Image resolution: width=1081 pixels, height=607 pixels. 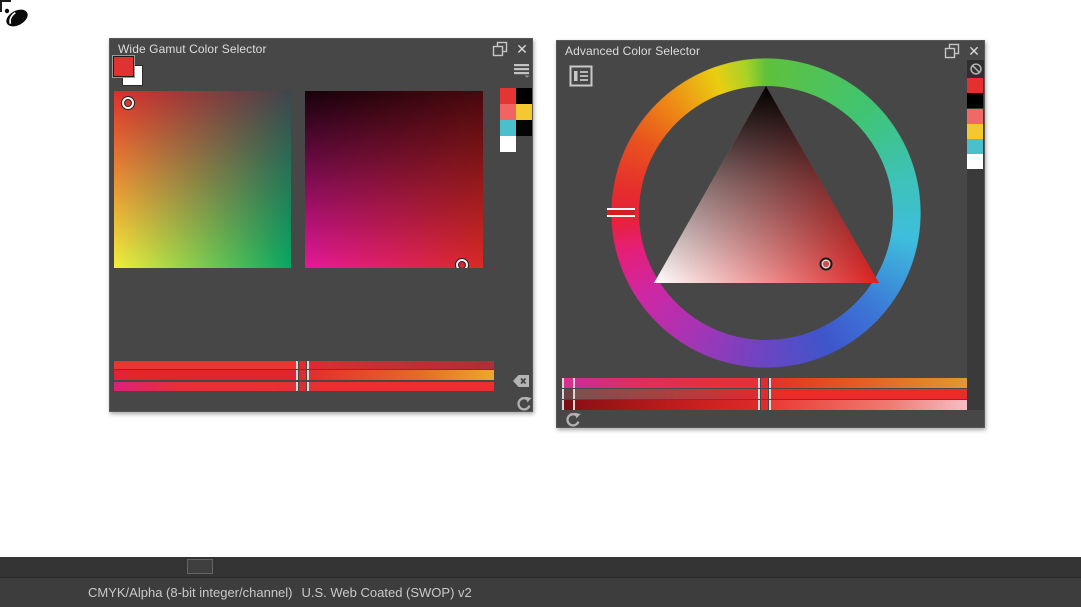 What do you see at coordinates (192, 49) in the screenshot?
I see `panel-title: Wide Gamut Color Selector` at bounding box center [192, 49].